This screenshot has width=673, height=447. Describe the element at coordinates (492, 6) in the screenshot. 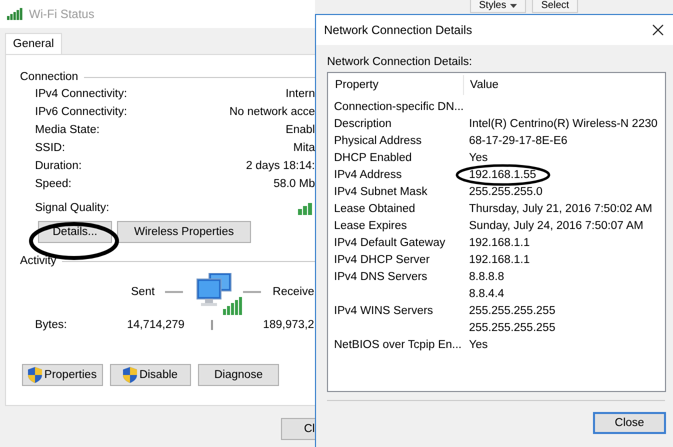

I see `toolbar-label: Styles` at that location.